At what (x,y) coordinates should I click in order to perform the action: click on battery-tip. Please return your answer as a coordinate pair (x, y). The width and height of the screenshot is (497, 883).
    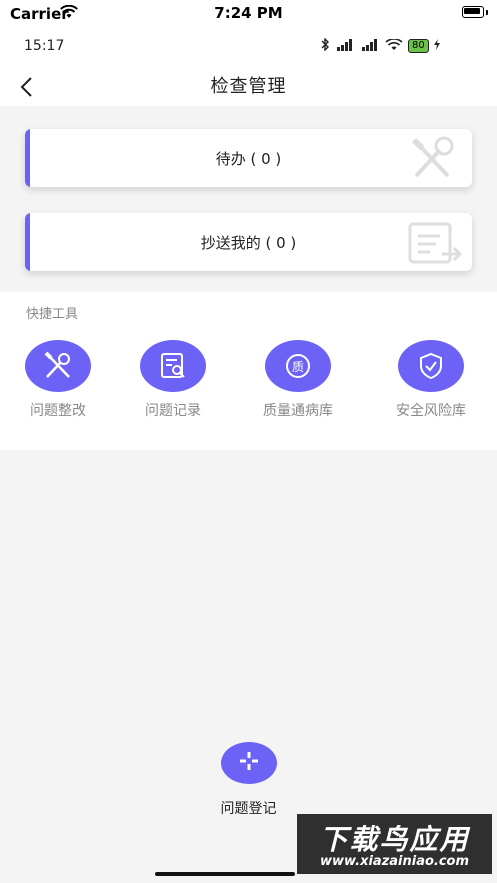
    Looking at the image, I should click on (487, 12).